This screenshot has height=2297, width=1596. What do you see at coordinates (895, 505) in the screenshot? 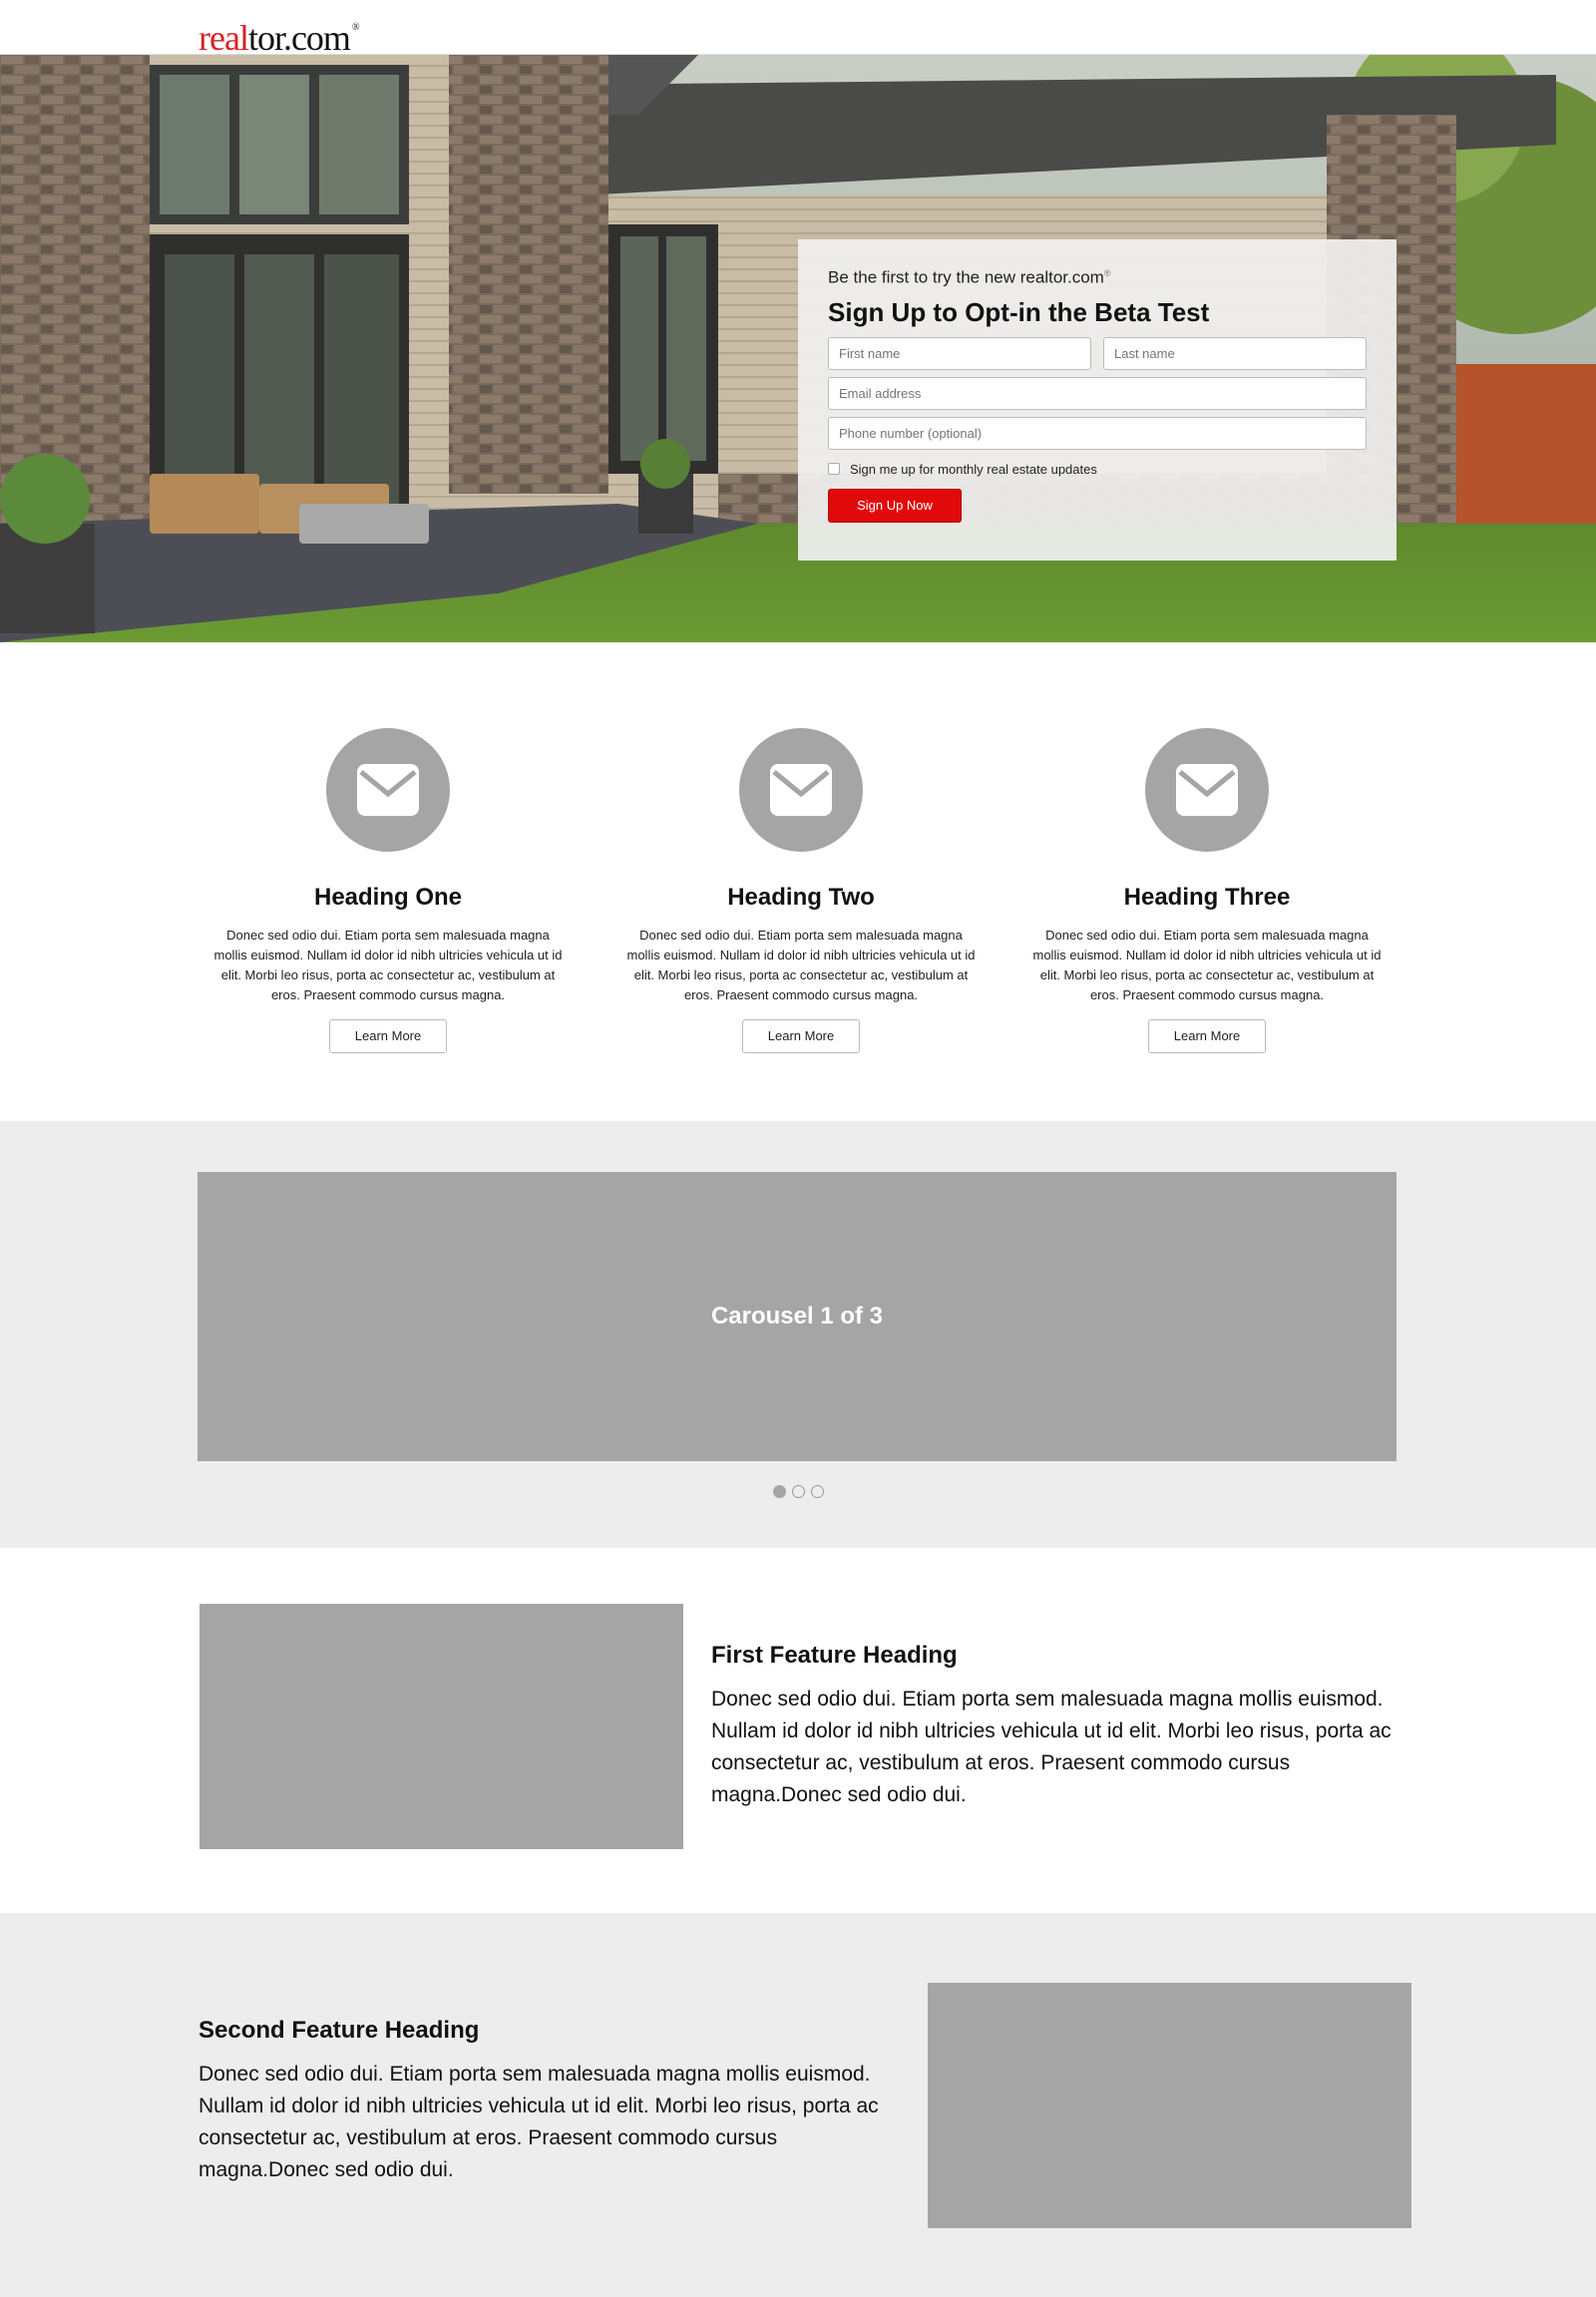
I see `sign-up-button: Sign Up Now` at bounding box center [895, 505].